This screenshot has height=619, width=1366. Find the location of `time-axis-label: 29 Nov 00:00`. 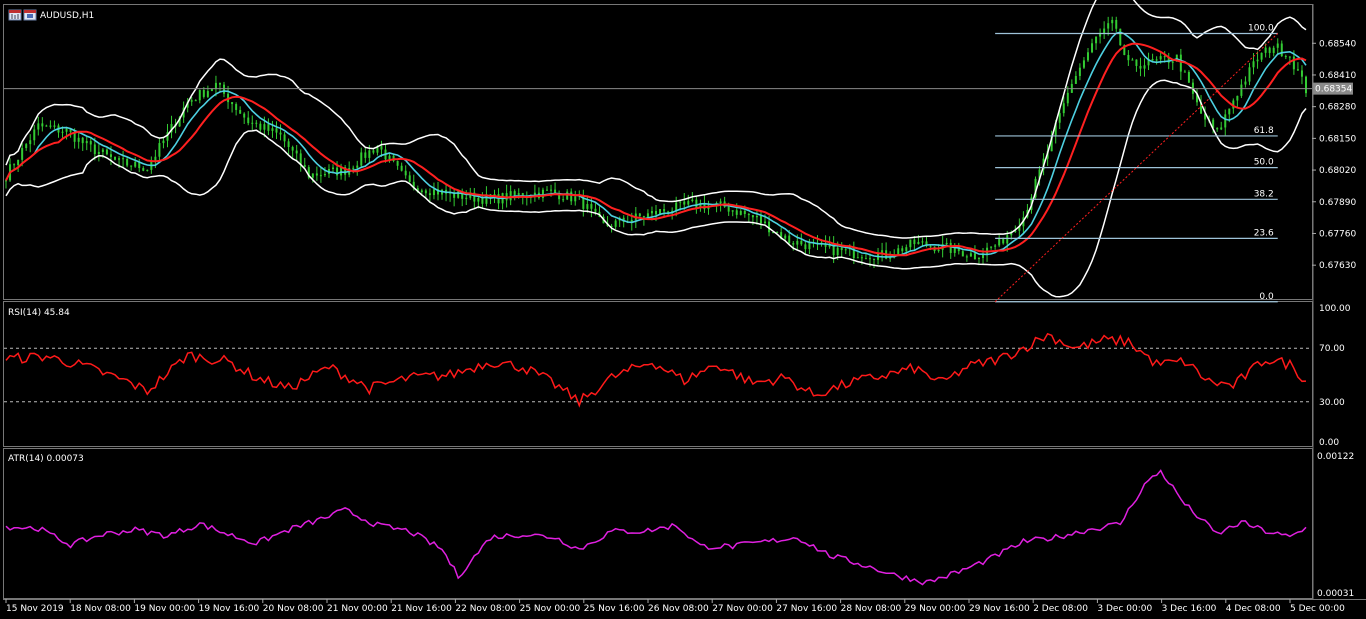

time-axis-label: 29 Nov 00:00 is located at coordinates (935, 609).